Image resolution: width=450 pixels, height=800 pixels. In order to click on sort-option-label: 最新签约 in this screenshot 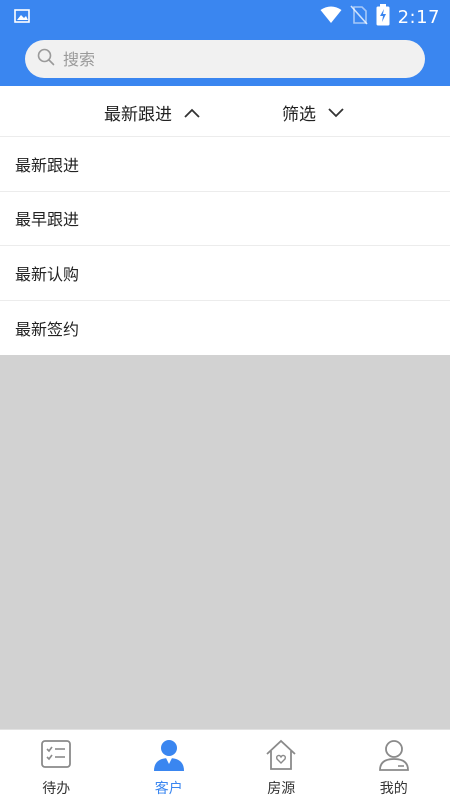, I will do `click(47, 329)`.